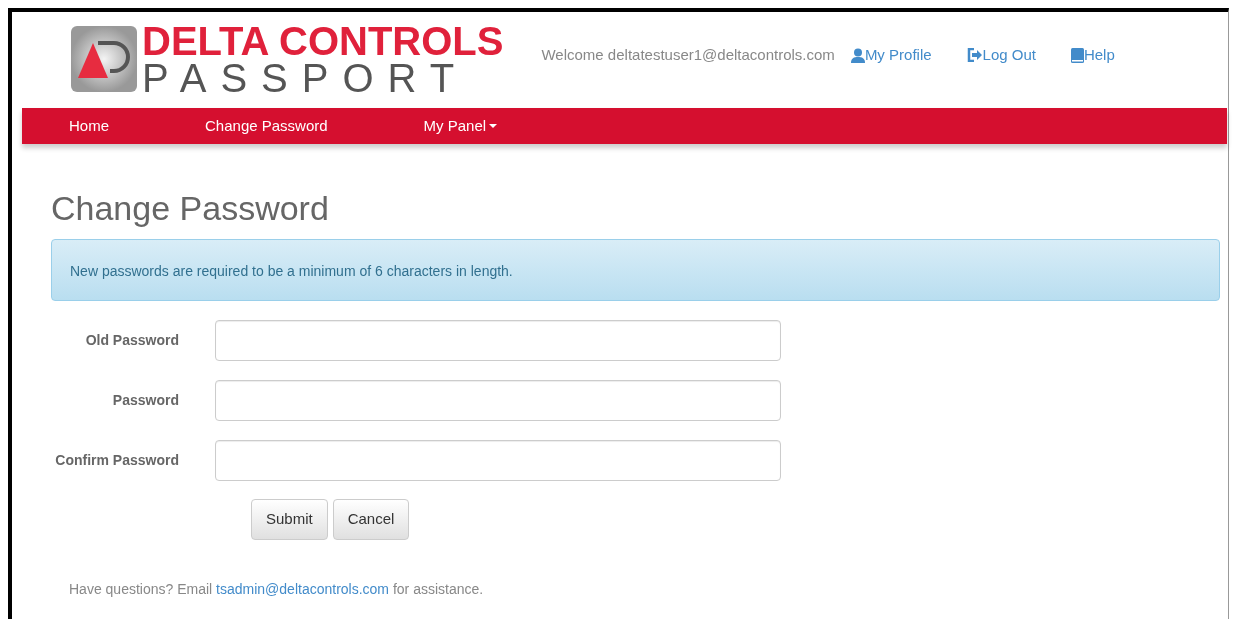 The width and height of the screenshot is (1239, 619). What do you see at coordinates (1092, 55) in the screenshot?
I see `help-link: Help` at bounding box center [1092, 55].